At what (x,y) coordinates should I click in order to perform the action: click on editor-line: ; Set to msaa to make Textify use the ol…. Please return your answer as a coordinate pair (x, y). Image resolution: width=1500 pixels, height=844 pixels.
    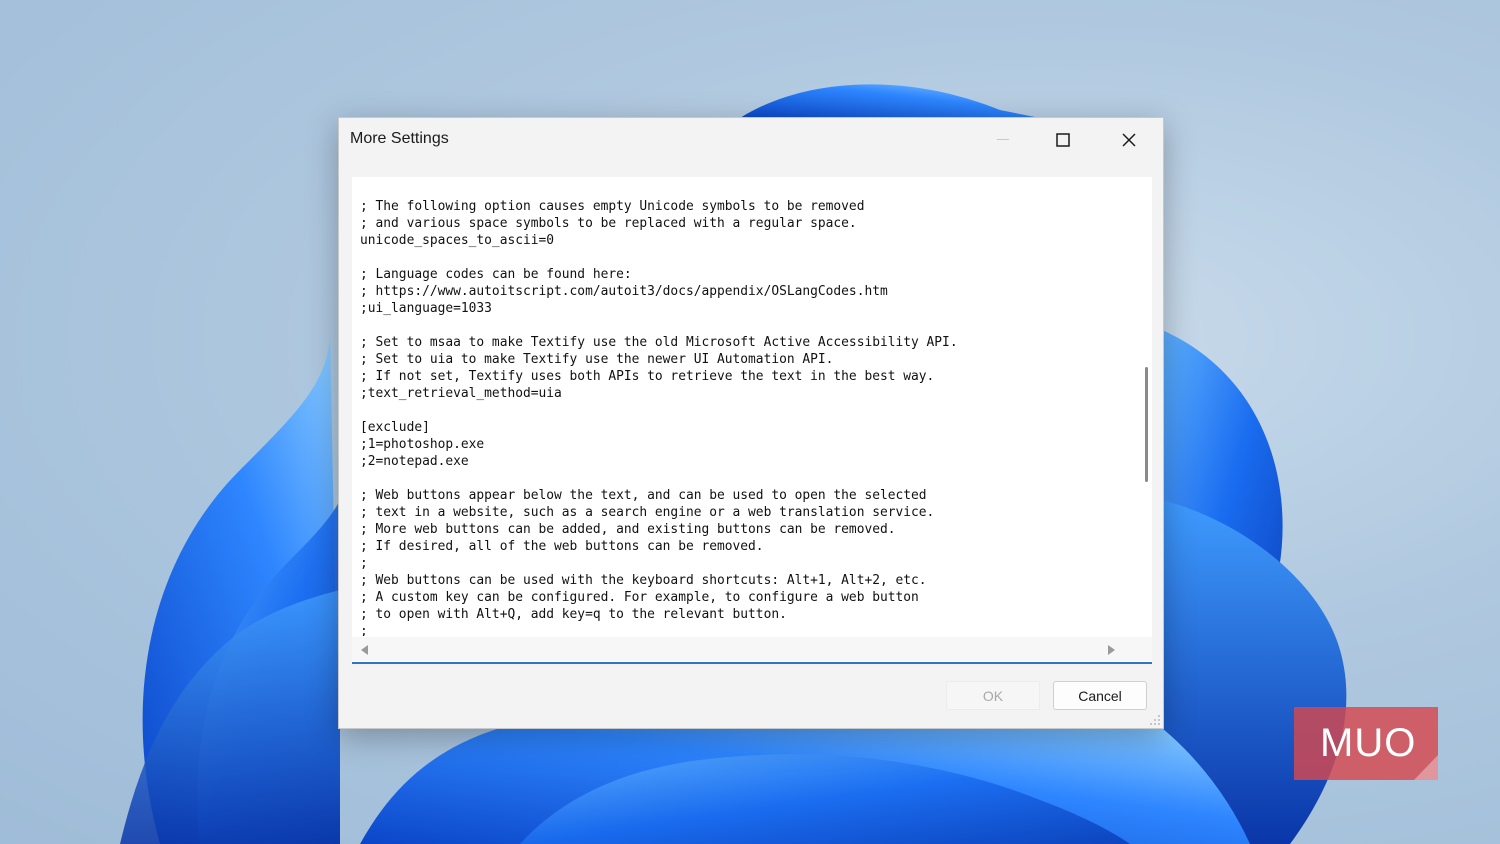
    Looking at the image, I should click on (659, 342).